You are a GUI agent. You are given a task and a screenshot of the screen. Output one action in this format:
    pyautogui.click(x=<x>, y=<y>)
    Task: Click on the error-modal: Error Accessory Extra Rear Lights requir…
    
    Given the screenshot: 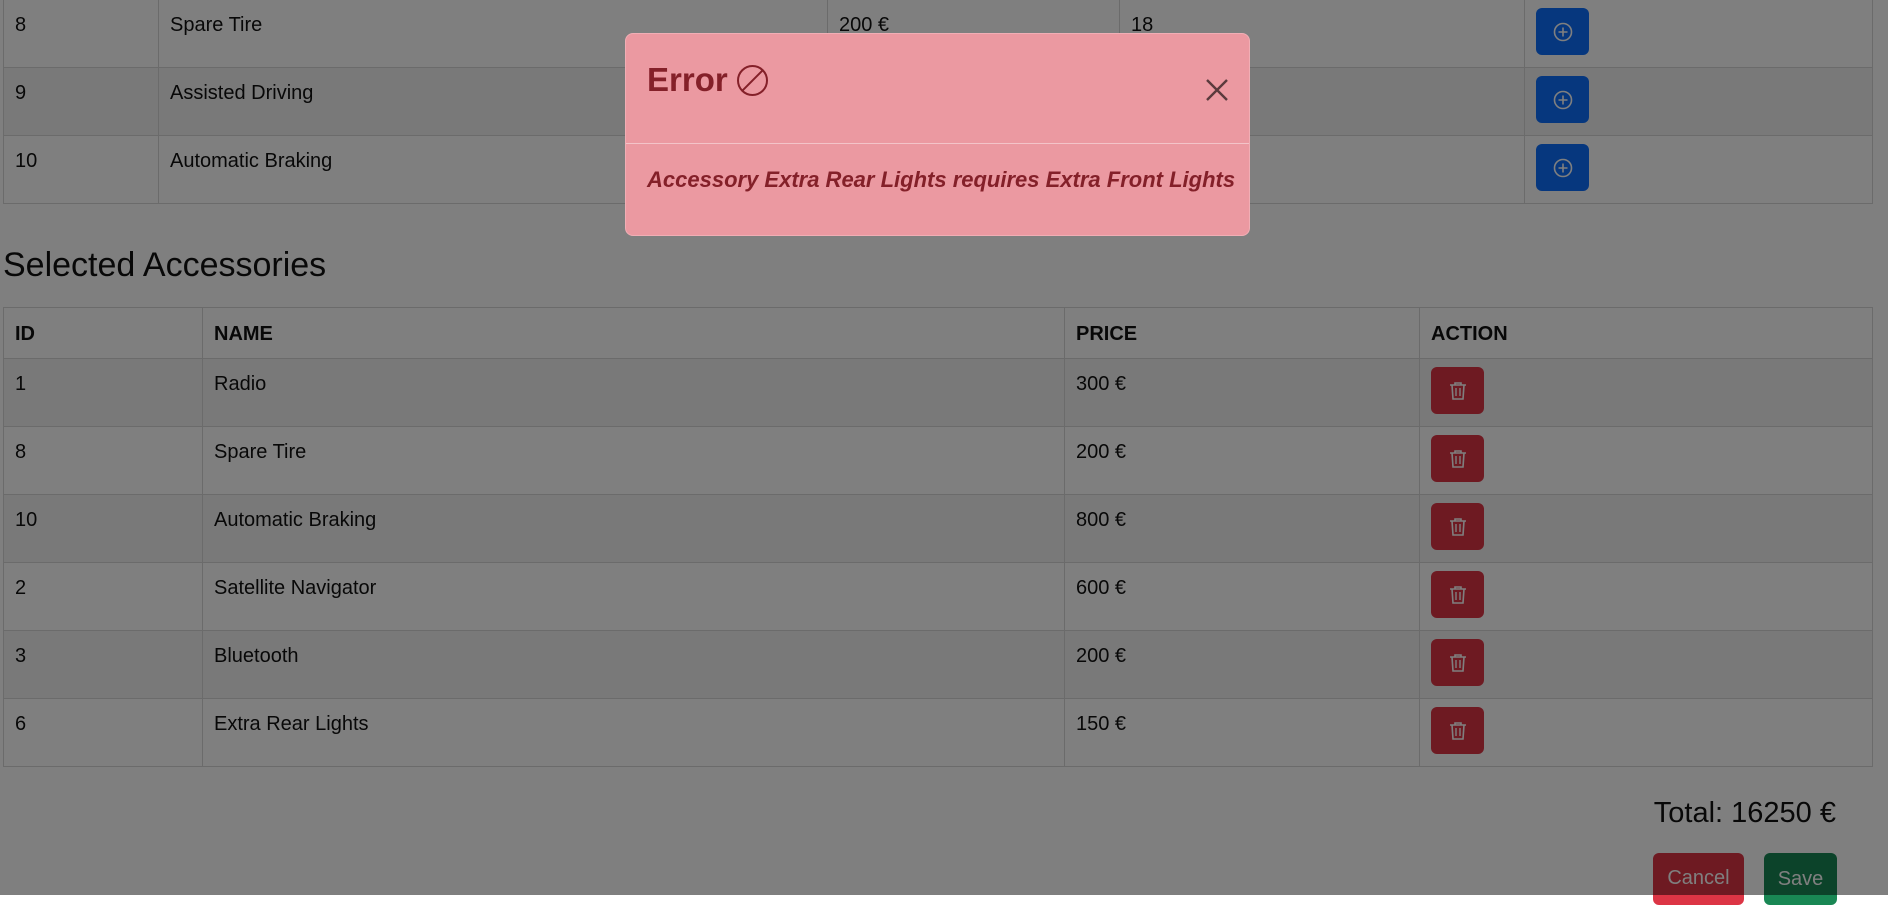 What is the action you would take?
    pyautogui.click(x=937, y=134)
    